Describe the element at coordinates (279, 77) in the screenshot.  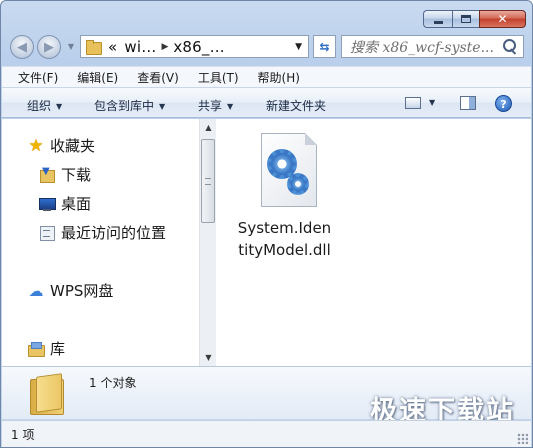
I see `menu-help: 帮助(H)` at that location.